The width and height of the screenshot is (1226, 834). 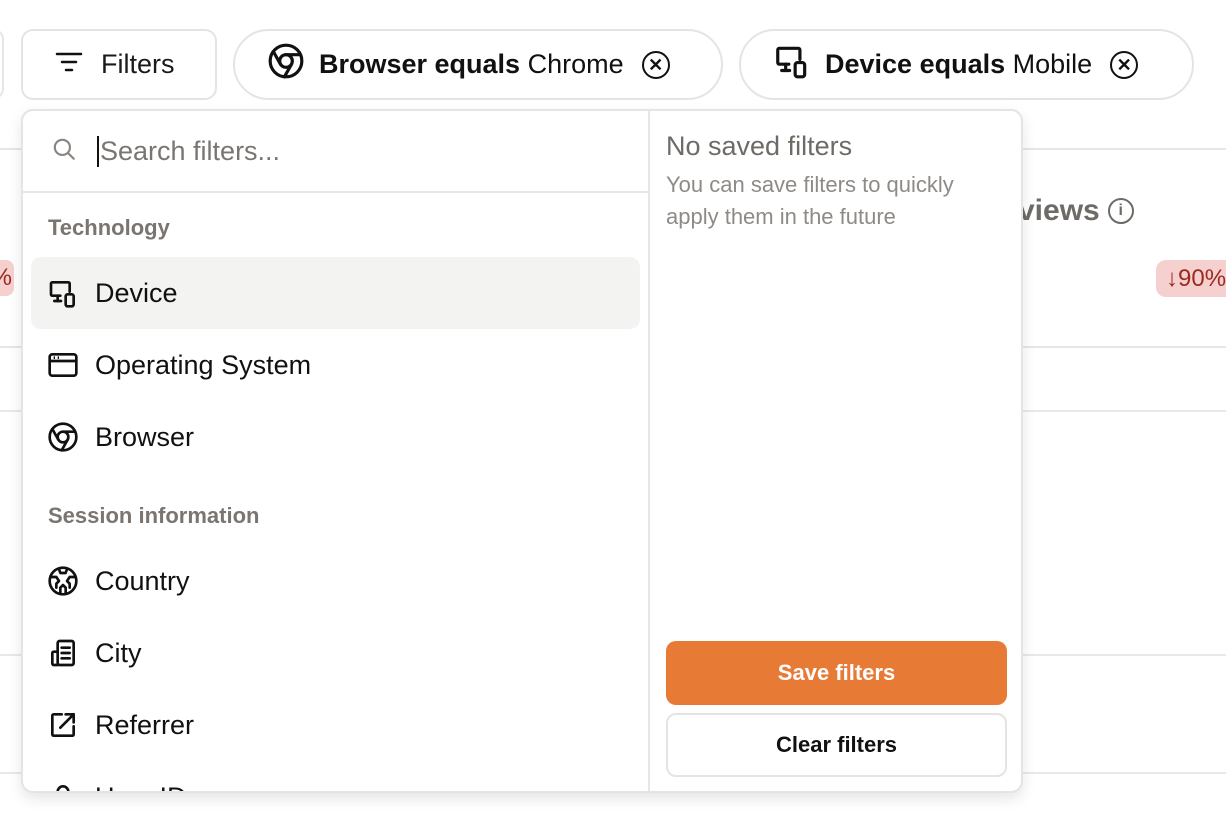 What do you see at coordinates (2, 64) in the screenshot?
I see `date-range-button` at bounding box center [2, 64].